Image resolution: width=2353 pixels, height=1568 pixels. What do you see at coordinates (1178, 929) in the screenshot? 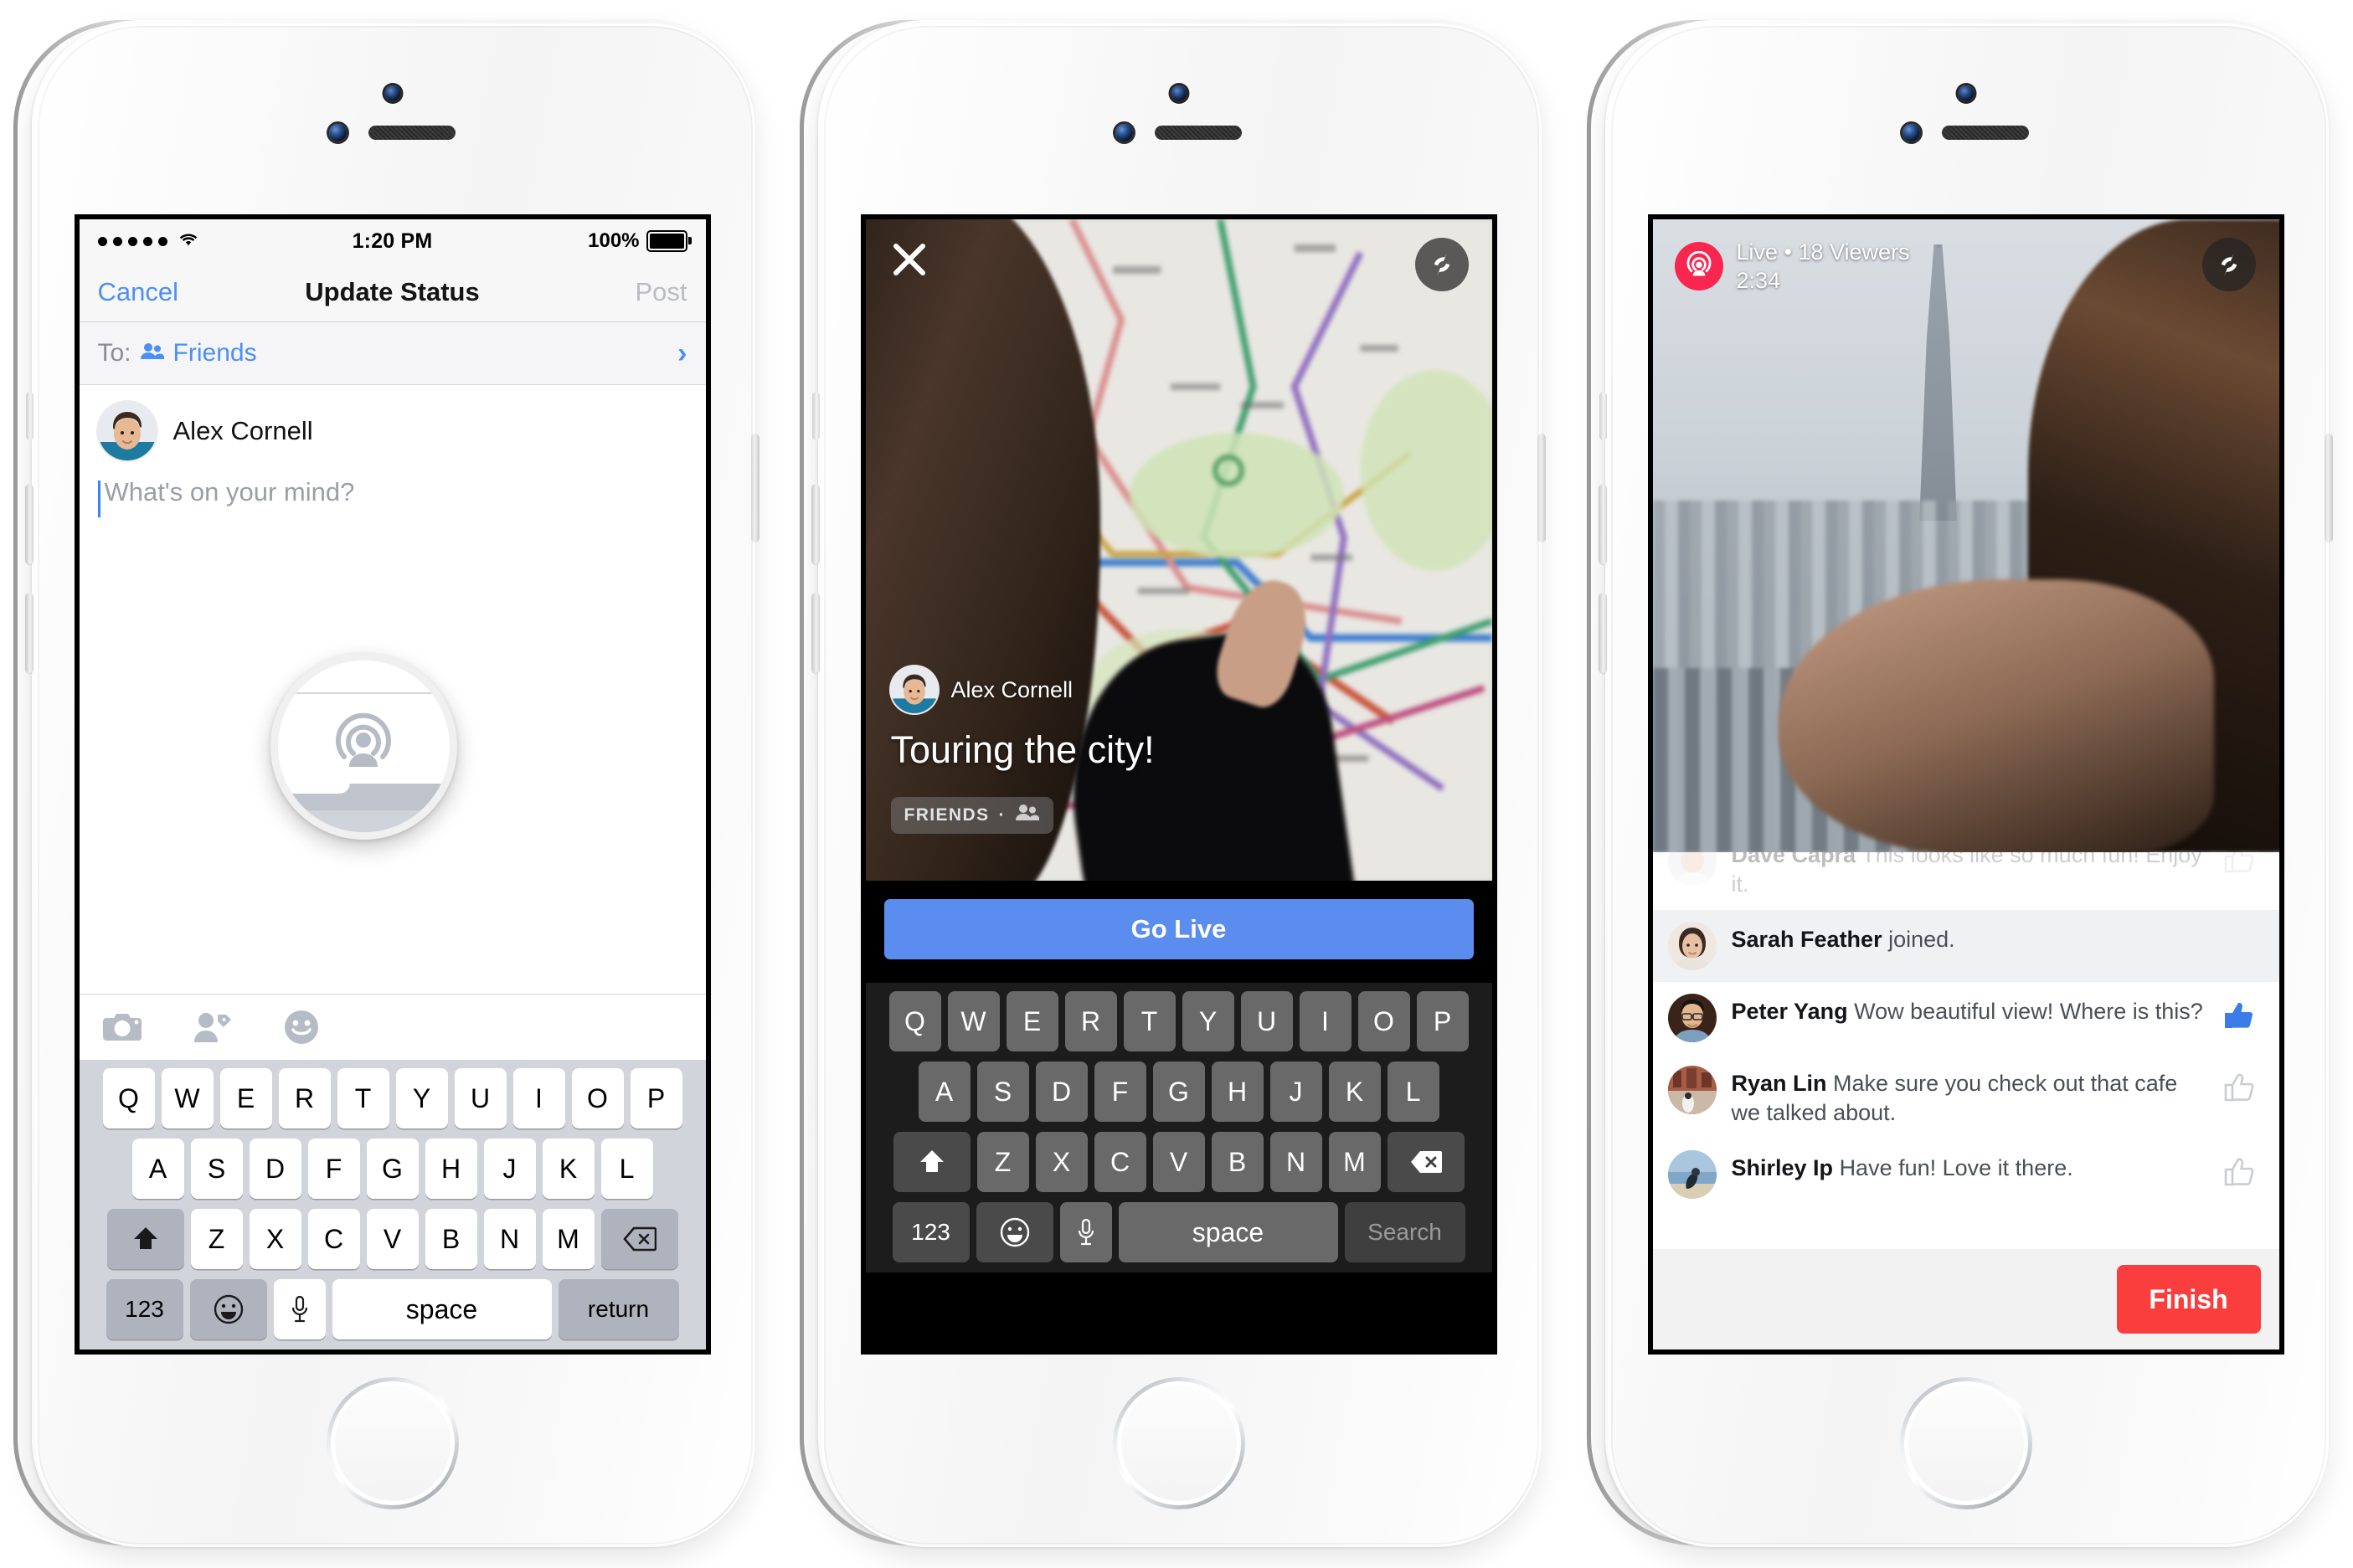
I see `go-live-button: Go Live` at bounding box center [1178, 929].